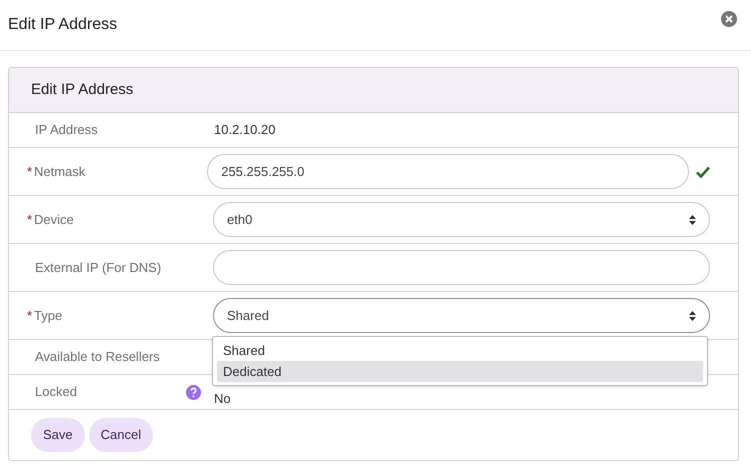 The image size is (751, 474). I want to click on field-label: Locked, so click(56, 392).